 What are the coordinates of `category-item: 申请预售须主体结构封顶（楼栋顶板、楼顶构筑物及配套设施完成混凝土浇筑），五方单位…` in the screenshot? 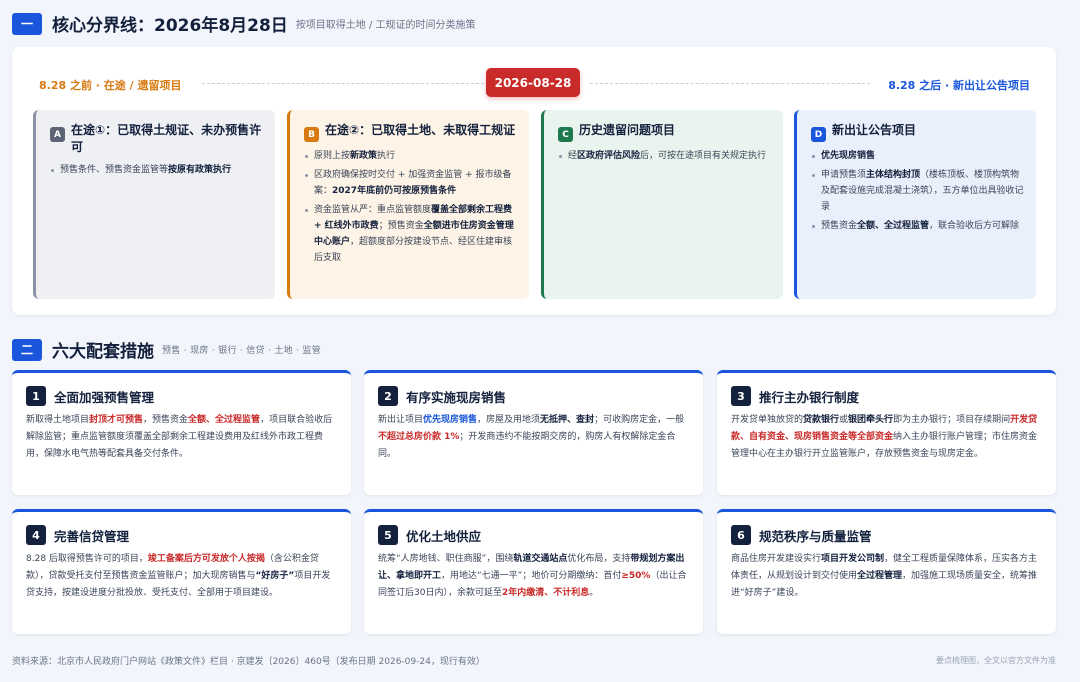 It's located at (917, 191).